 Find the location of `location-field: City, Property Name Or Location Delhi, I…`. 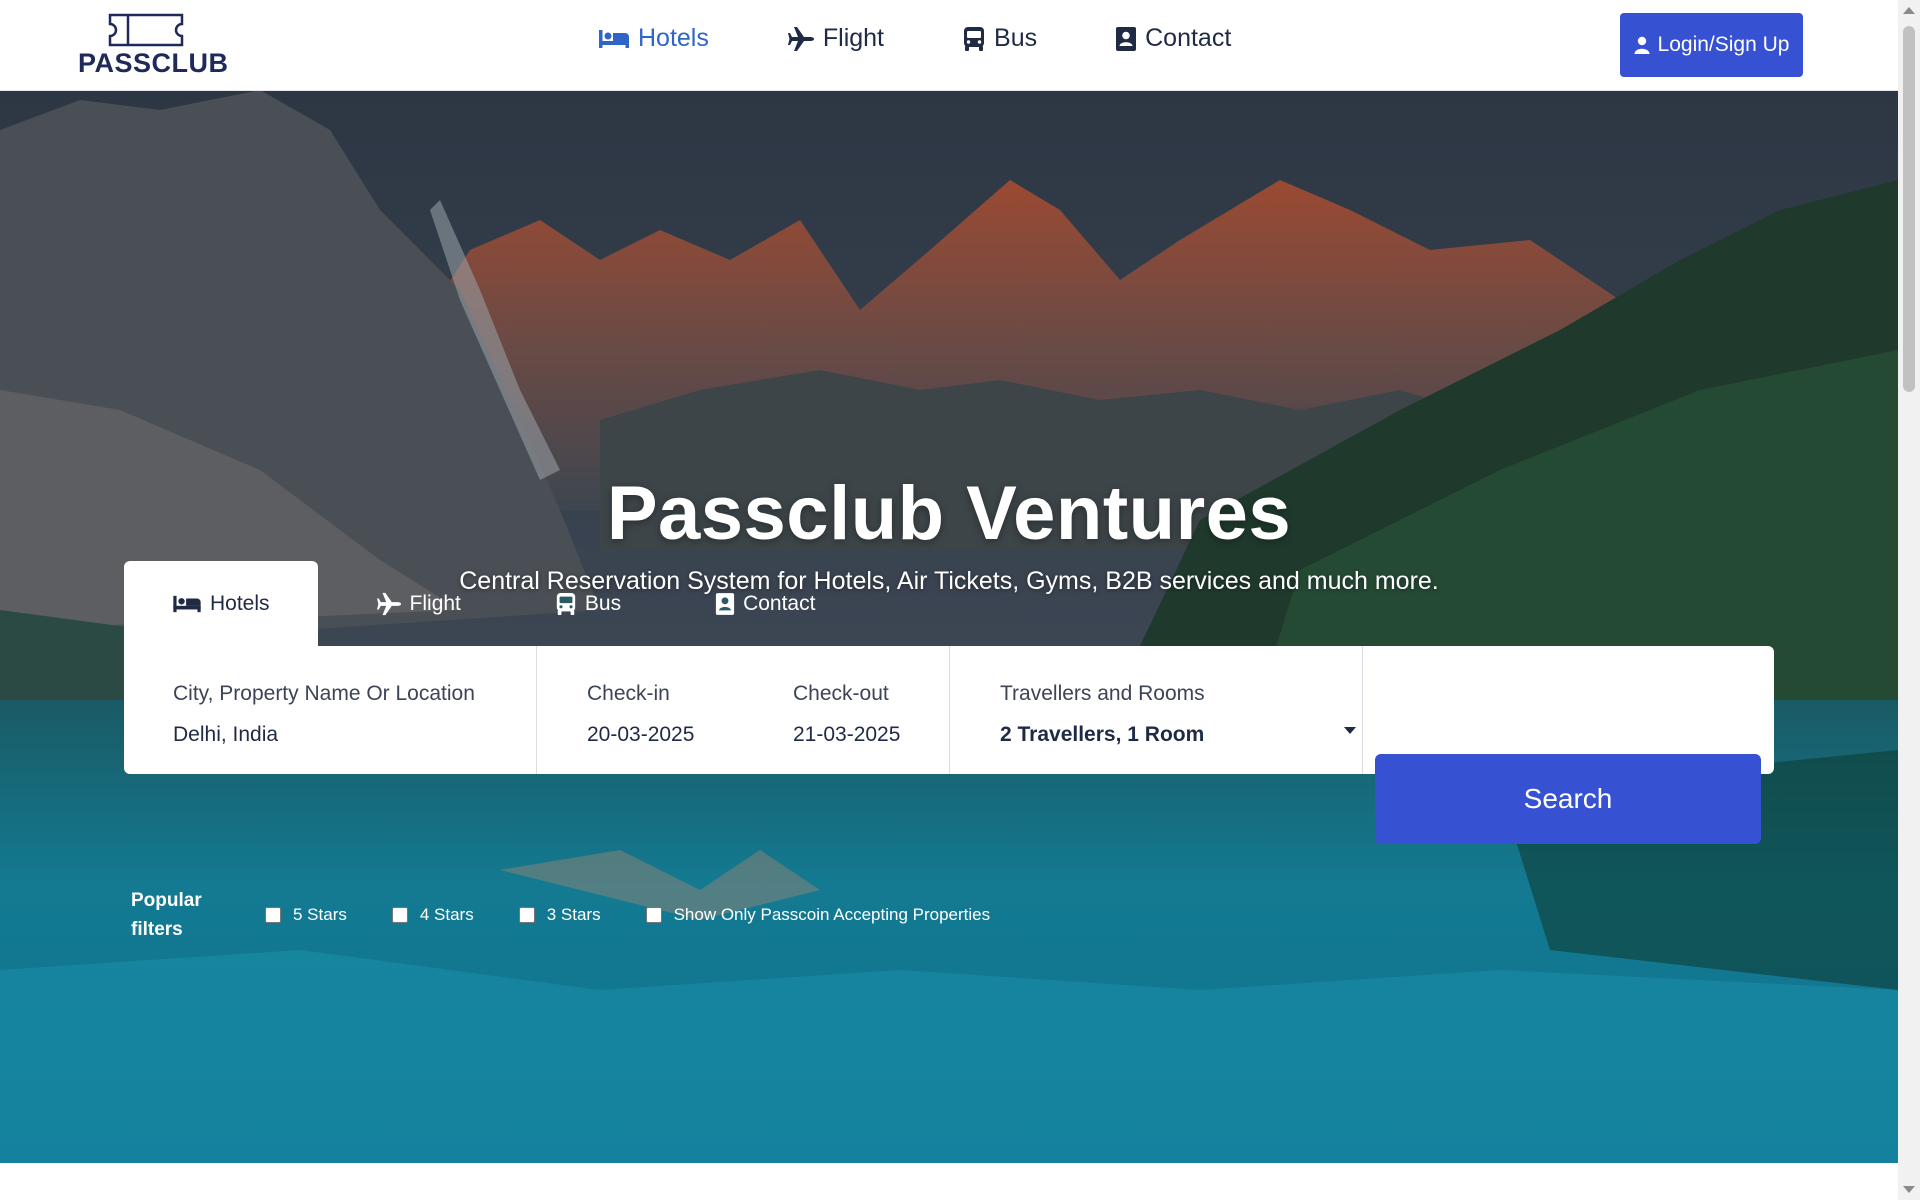

location-field: City, Property Name Or Location Delhi, I… is located at coordinates (330, 710).